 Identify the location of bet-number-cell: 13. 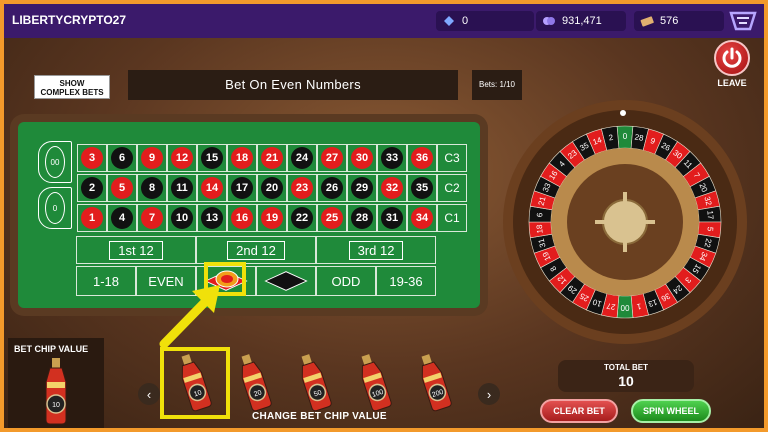
(212, 218).